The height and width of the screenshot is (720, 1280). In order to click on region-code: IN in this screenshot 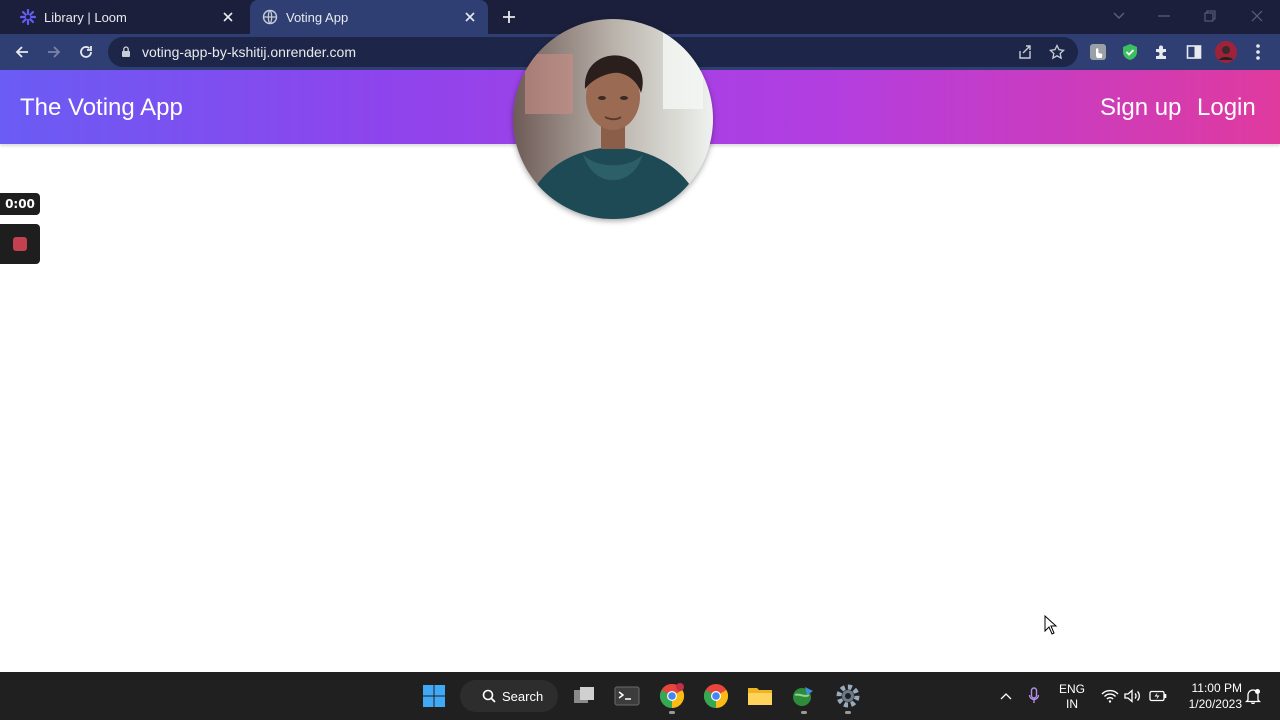, I will do `click(1072, 704)`.